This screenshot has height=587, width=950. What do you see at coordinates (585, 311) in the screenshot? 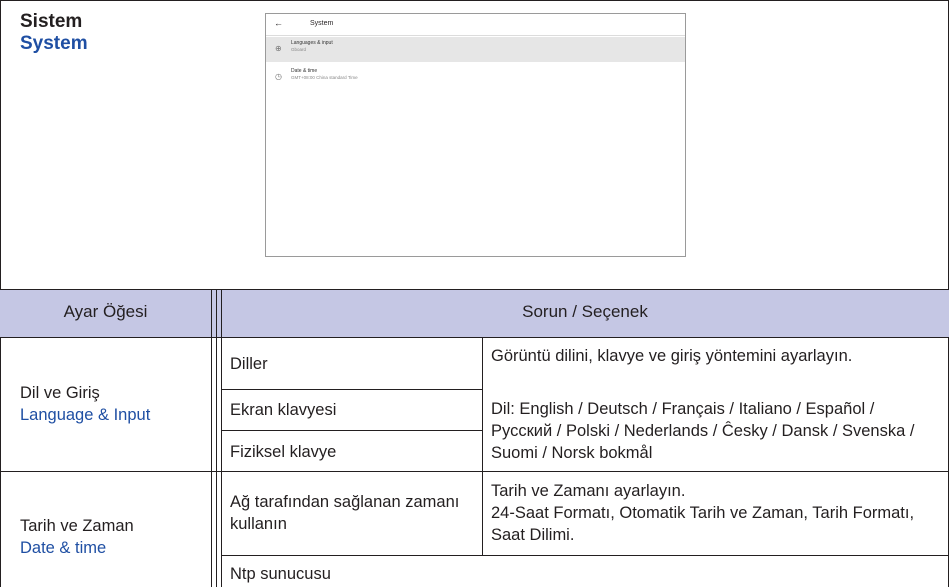
I see `header-problem-option: Sorun / Seçenek` at bounding box center [585, 311].